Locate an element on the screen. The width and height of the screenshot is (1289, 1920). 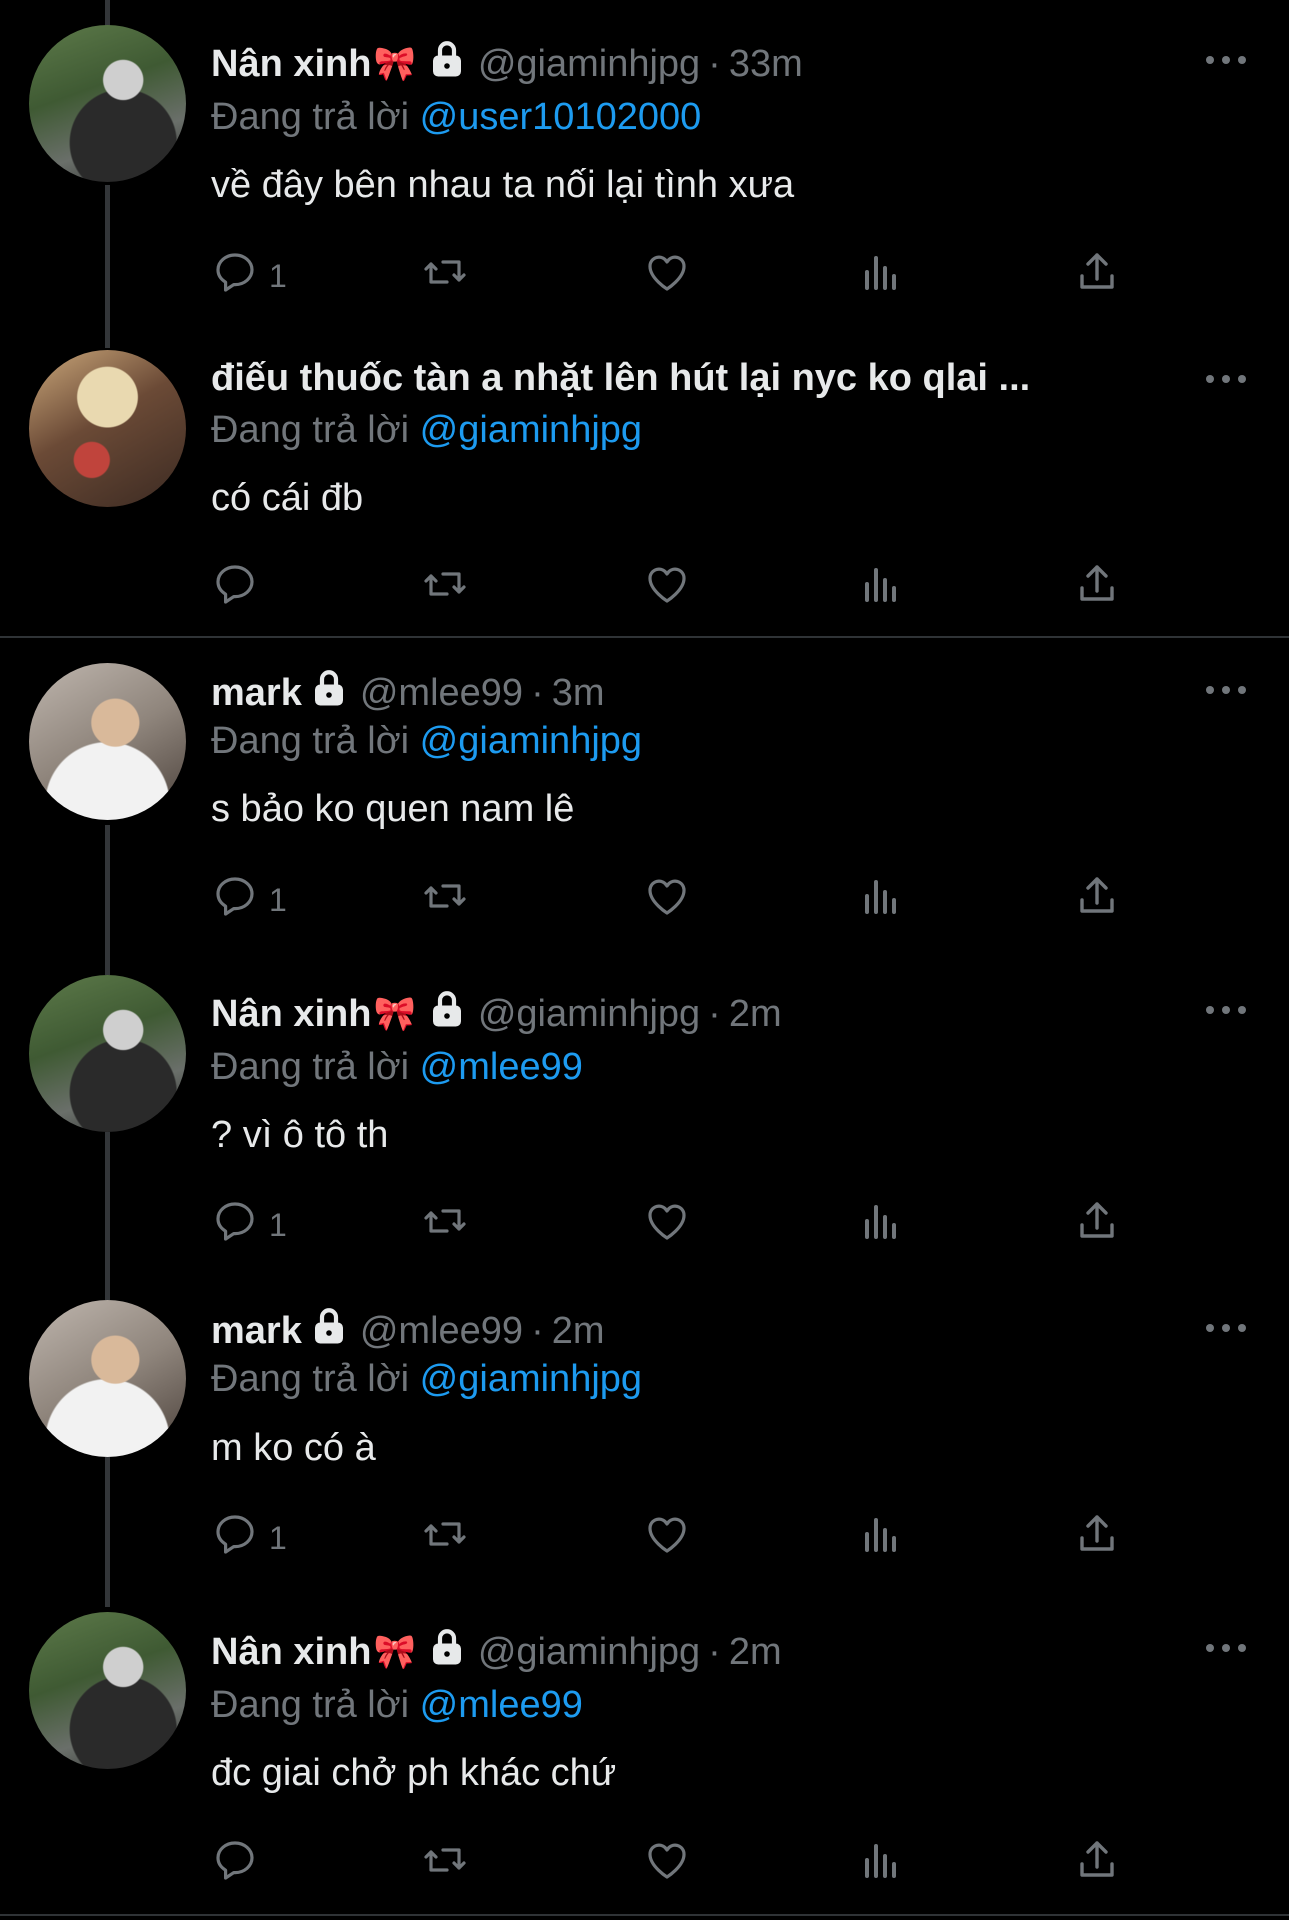
tweet-header: Nân xinh 🎀 @giaminhjpg · 2m is located at coordinates (496, 1652).